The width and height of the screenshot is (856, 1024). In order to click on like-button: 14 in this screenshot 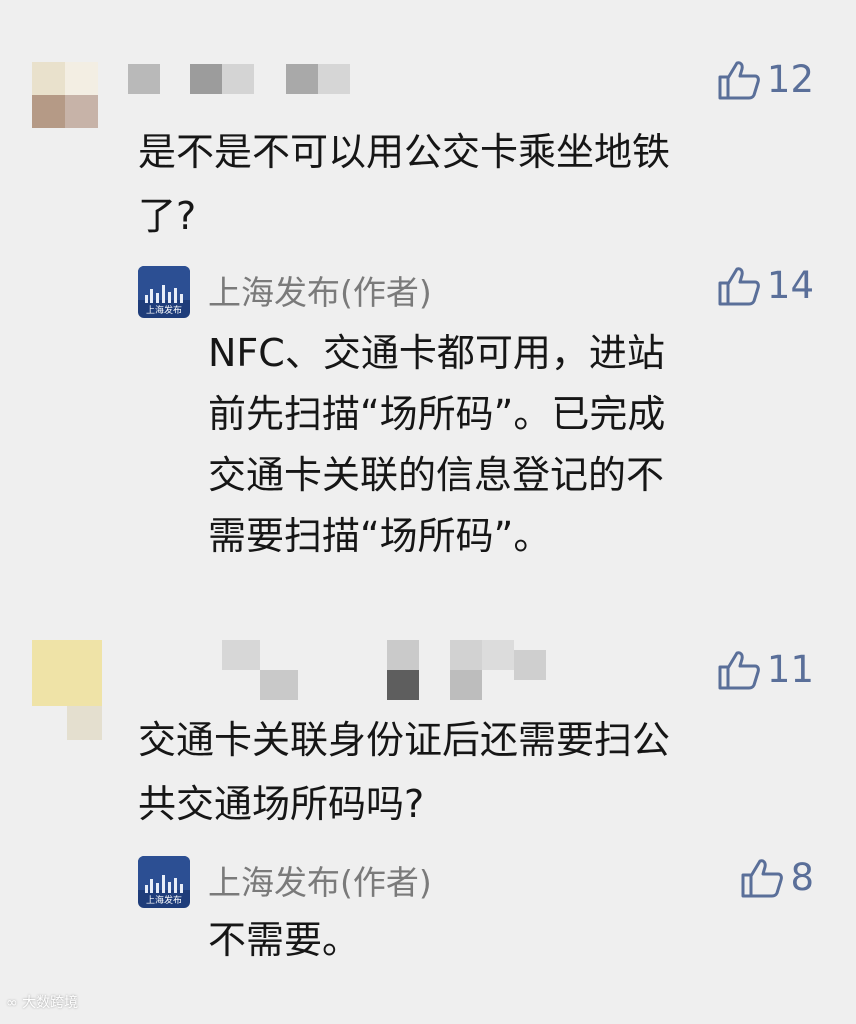, I will do `click(765, 285)`.